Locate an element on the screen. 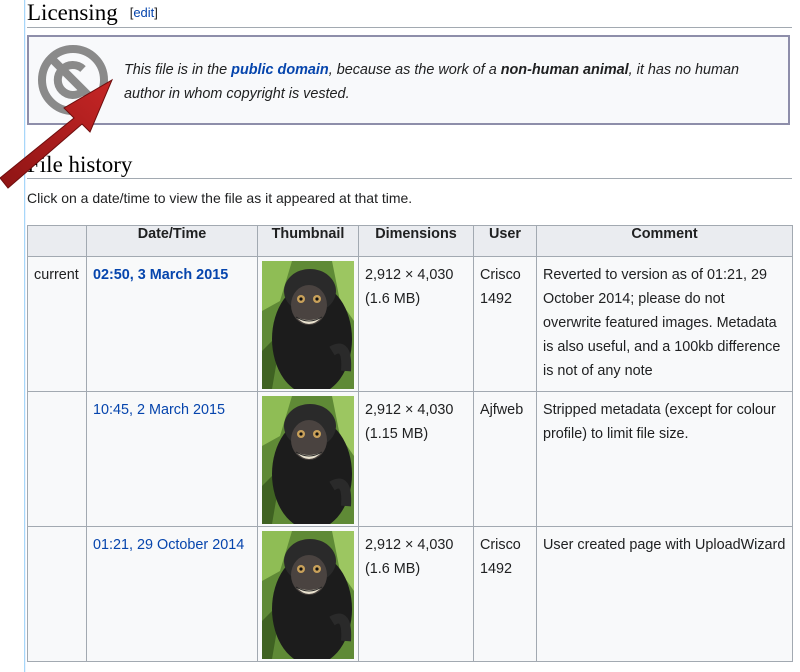 The height and width of the screenshot is (672, 800). datetime-link: 10:45, 2 March 2015 is located at coordinates (159, 410).